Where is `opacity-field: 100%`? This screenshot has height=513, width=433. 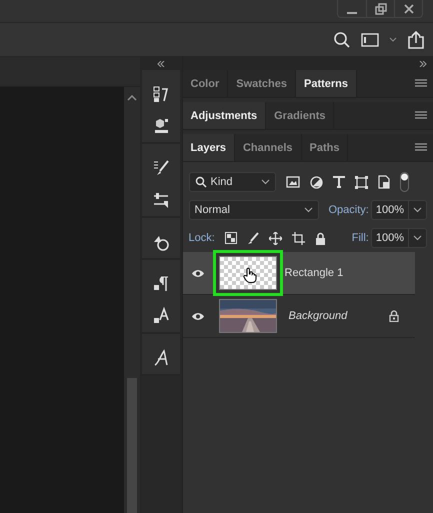 opacity-field: 100% is located at coordinates (398, 210).